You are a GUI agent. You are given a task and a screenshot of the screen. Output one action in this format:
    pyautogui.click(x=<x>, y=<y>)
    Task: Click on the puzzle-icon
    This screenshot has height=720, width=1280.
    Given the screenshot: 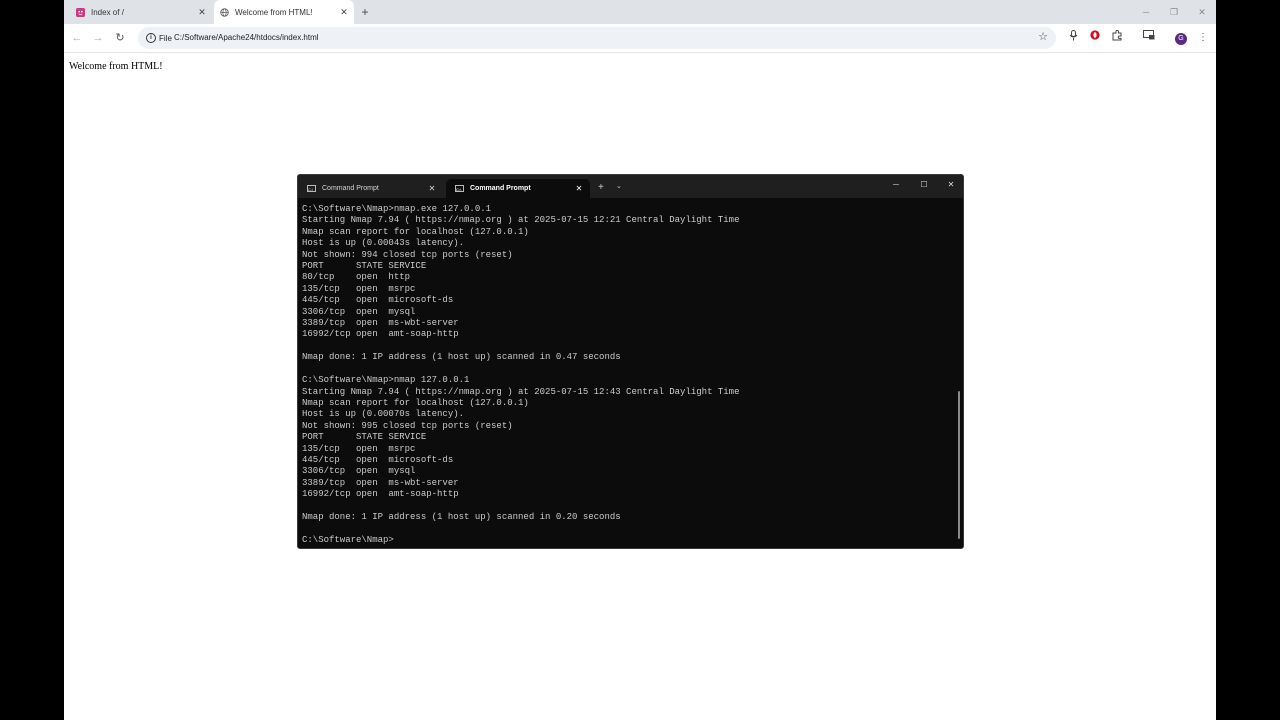 What is the action you would take?
    pyautogui.click(x=1117, y=37)
    